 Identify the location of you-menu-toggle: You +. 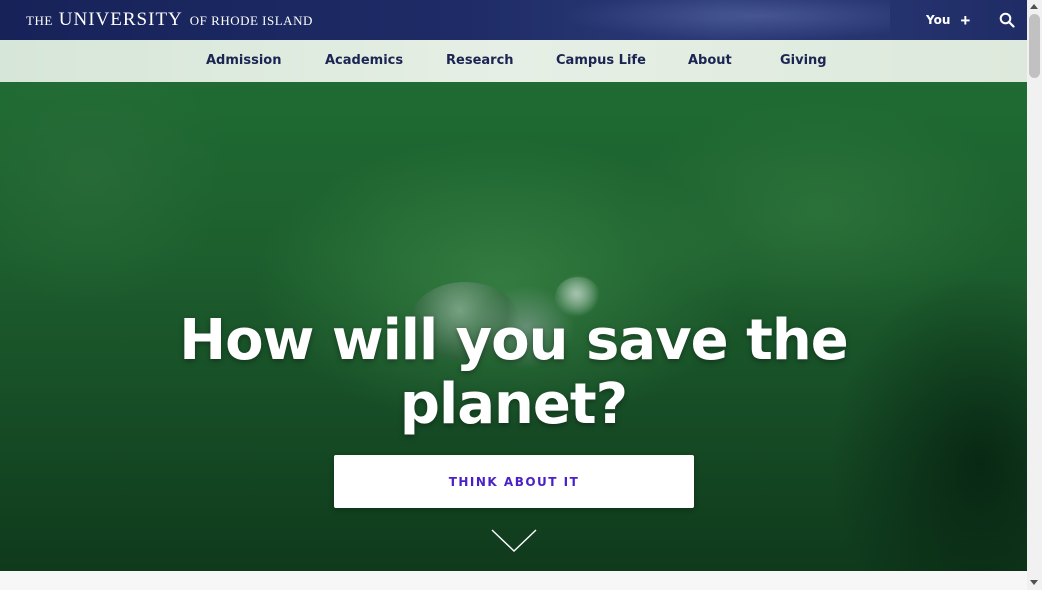
(948, 20).